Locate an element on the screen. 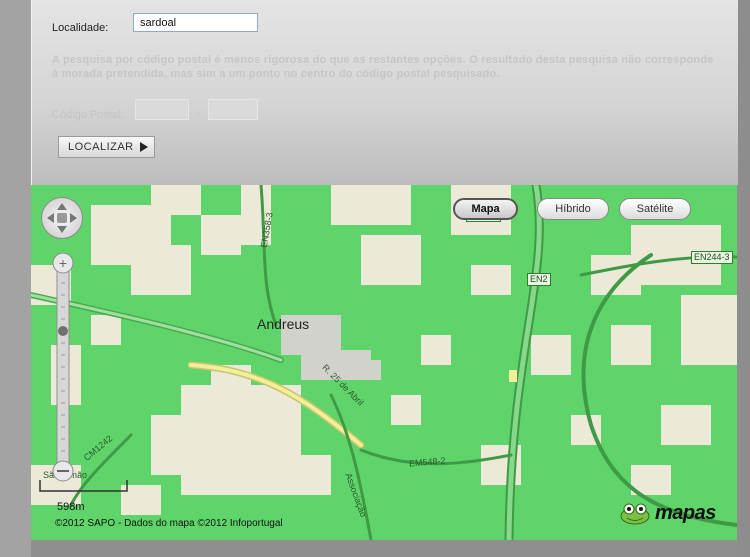 The image size is (750, 557). zoom-handle is located at coordinates (63, 331).